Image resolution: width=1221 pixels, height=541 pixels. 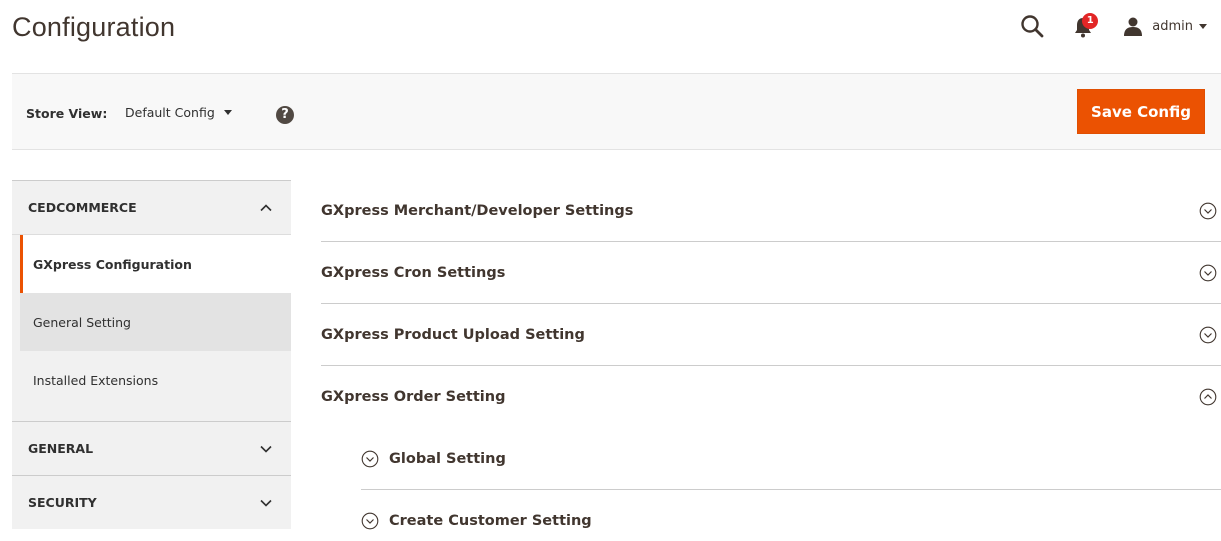 I want to click on circle-chevron-up-icon, so click(x=1208, y=397).